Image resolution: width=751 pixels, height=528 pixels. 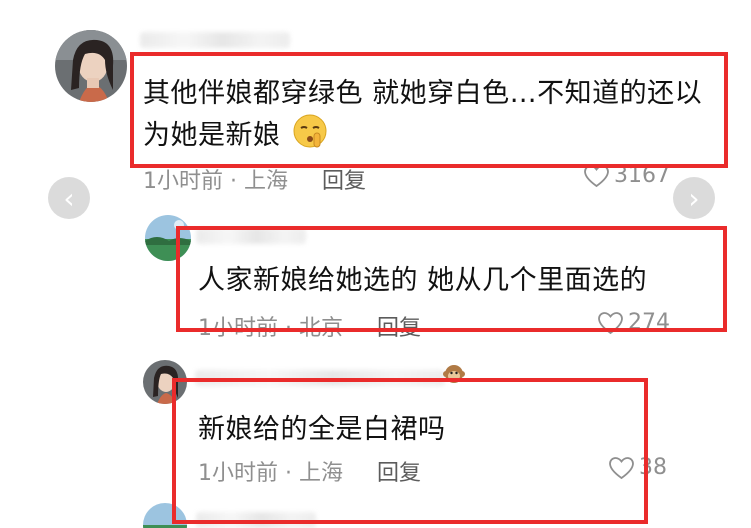 I want to click on comment-text: 为她是新娘, so click(x=236, y=131).